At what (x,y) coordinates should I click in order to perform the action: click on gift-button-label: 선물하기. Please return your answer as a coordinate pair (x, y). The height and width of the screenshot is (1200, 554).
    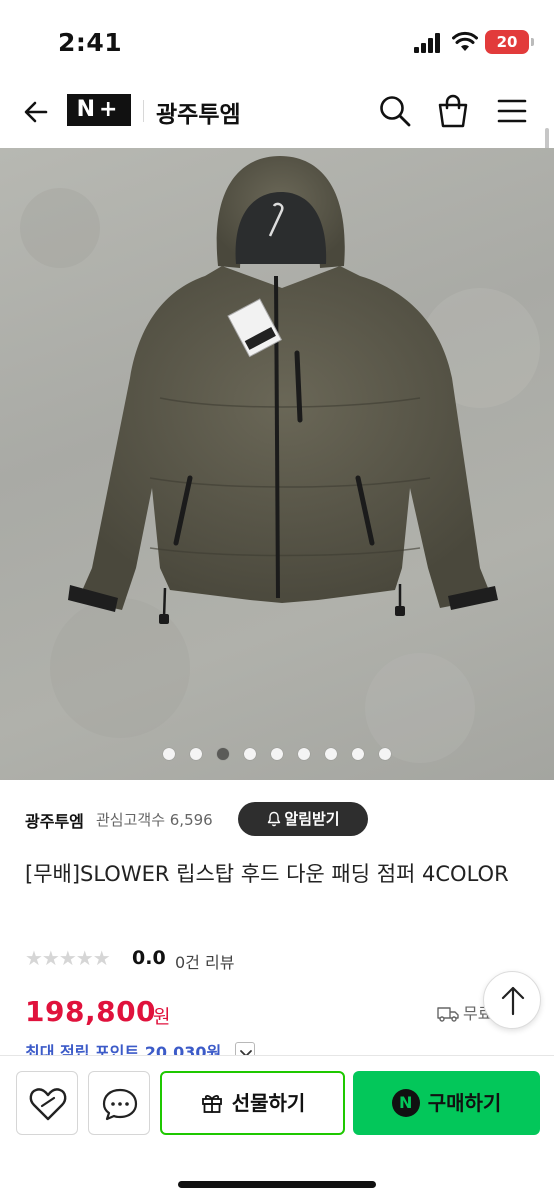
    Looking at the image, I should click on (268, 1103).